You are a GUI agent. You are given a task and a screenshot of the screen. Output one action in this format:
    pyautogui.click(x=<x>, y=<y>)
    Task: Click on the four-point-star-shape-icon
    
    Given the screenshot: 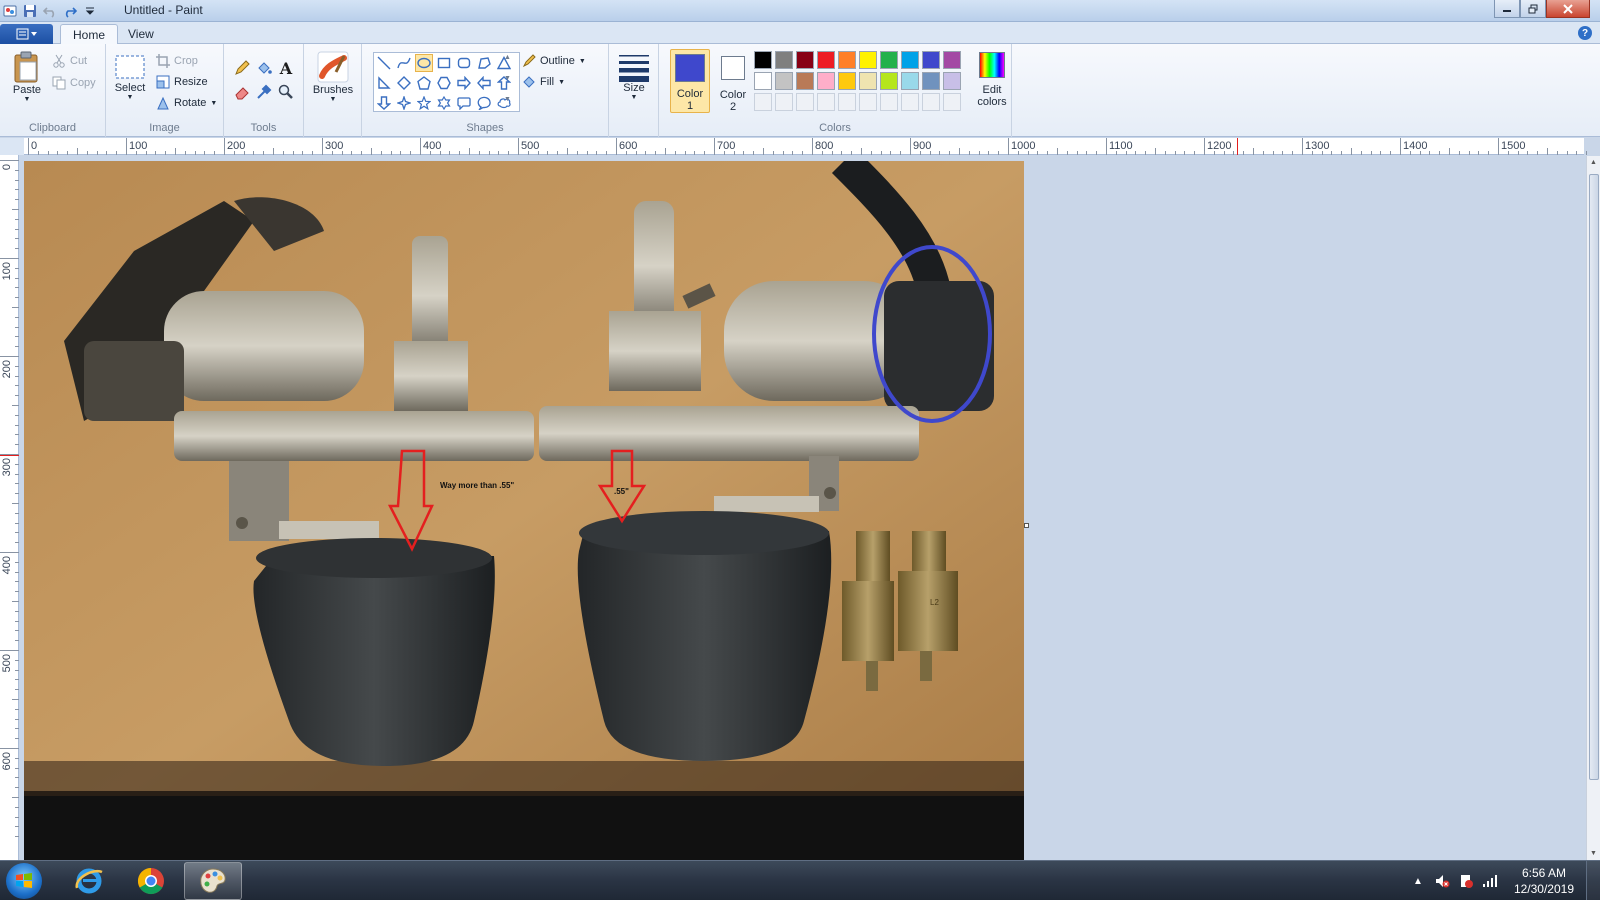 What is the action you would take?
    pyautogui.click(x=404, y=103)
    